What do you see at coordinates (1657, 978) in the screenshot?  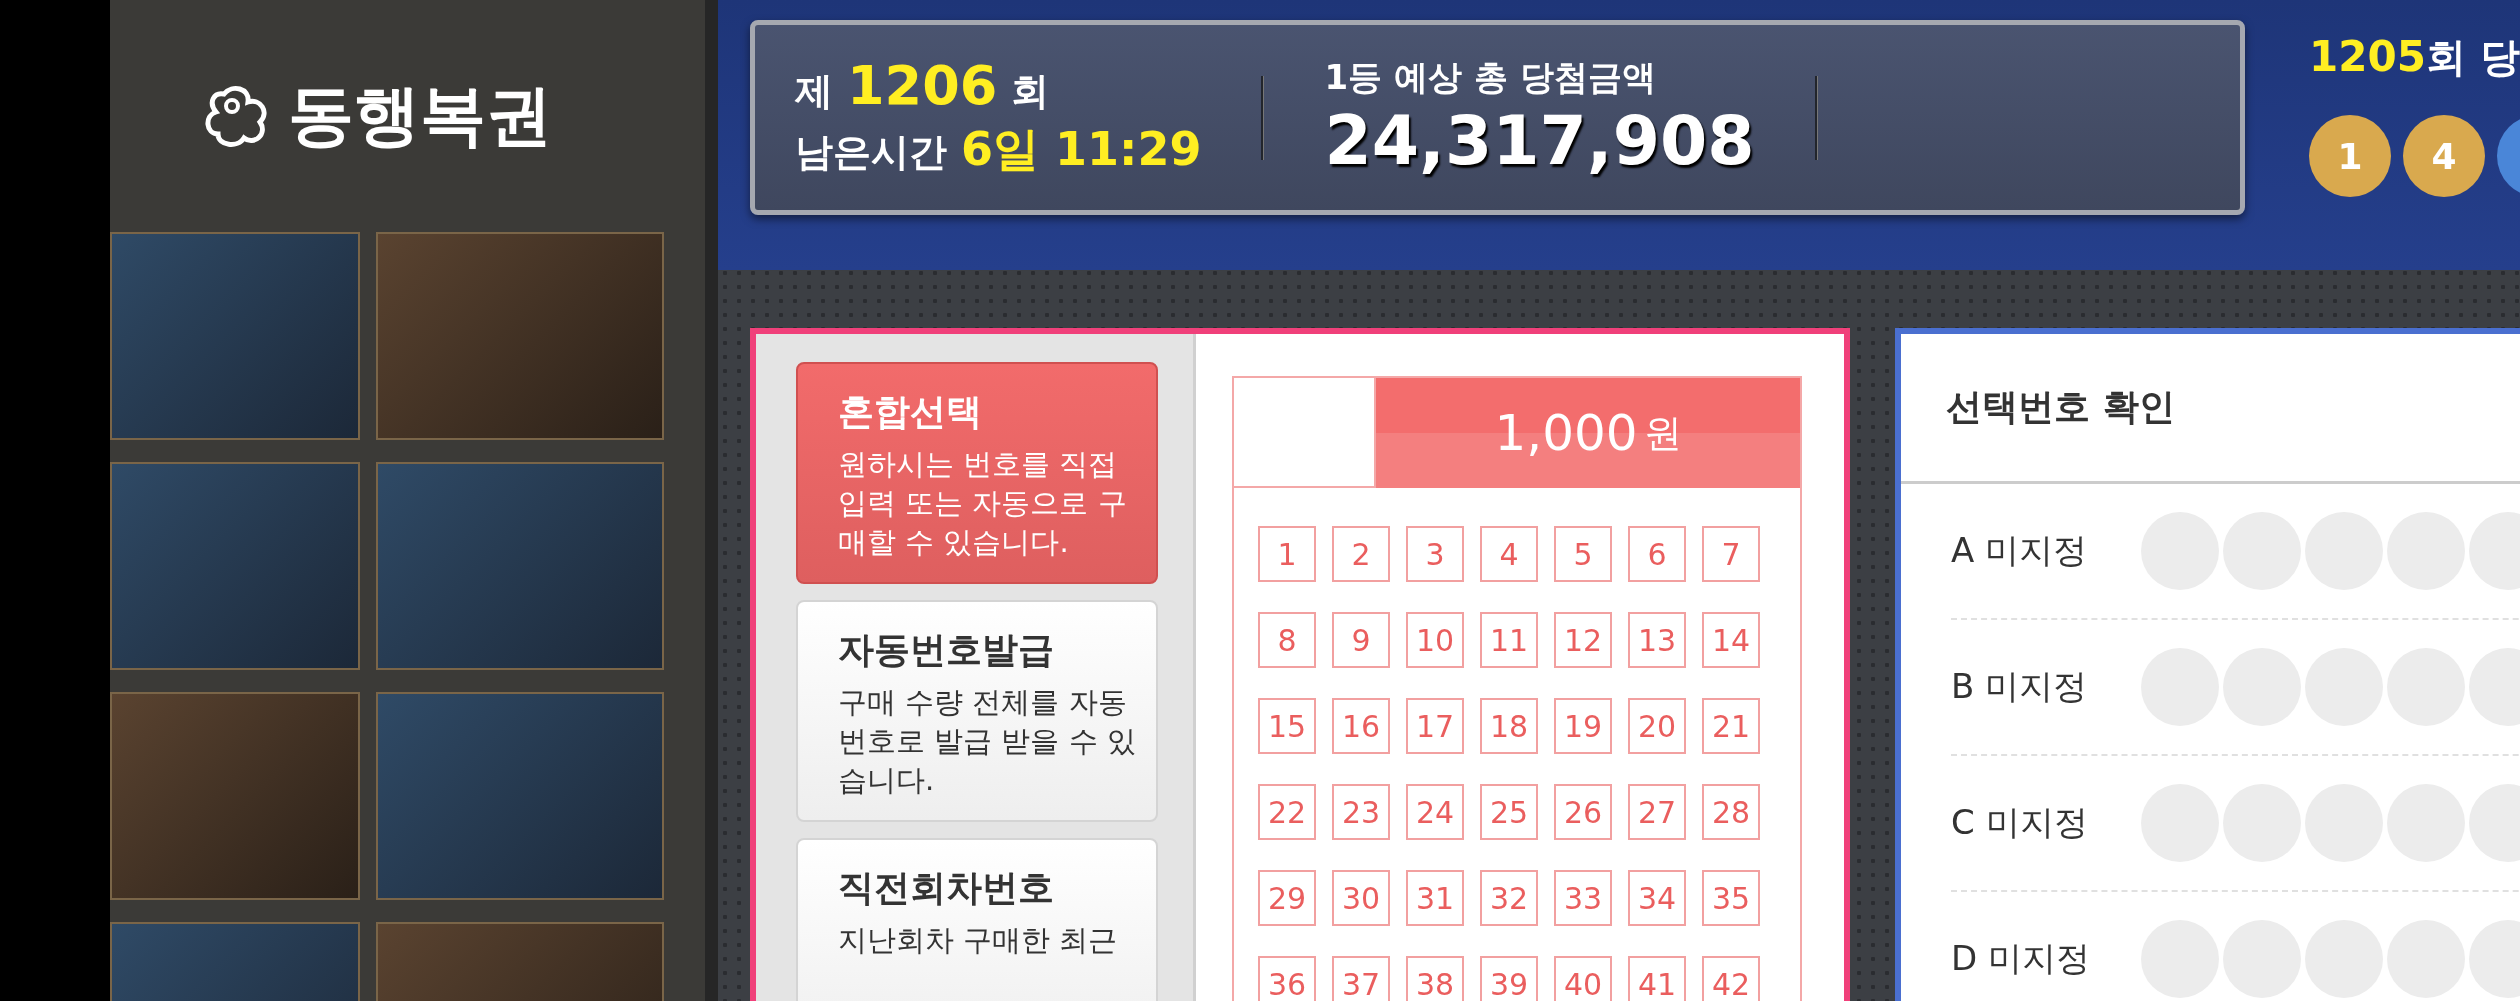 I see `number-checkbox: 41` at bounding box center [1657, 978].